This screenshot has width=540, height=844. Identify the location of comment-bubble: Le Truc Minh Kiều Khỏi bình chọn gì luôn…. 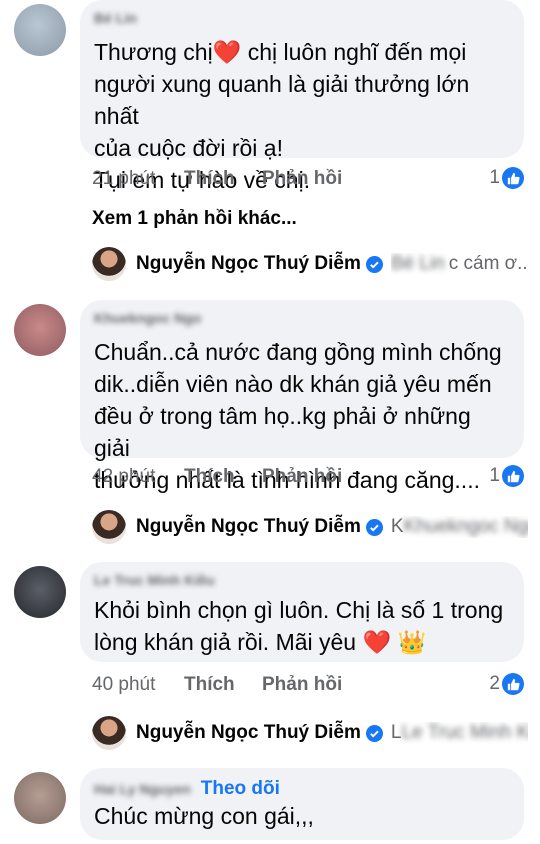
(302, 612).